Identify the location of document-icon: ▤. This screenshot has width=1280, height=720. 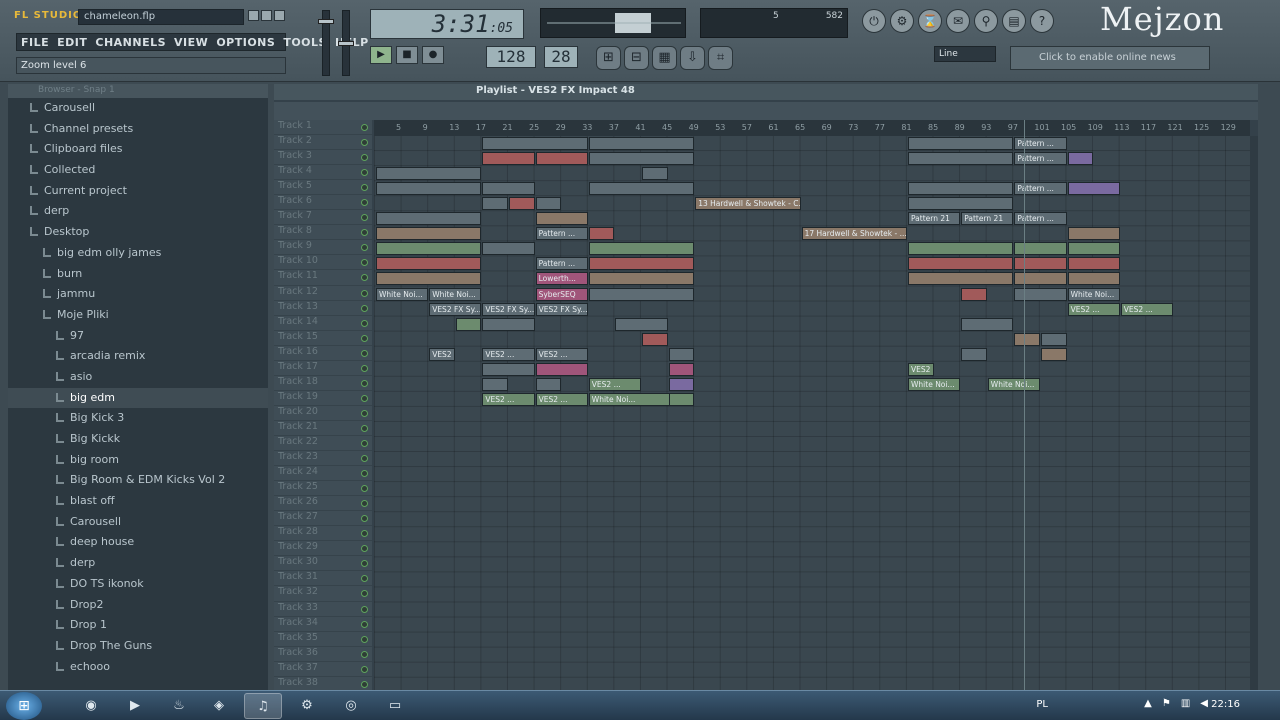
(1014, 21).